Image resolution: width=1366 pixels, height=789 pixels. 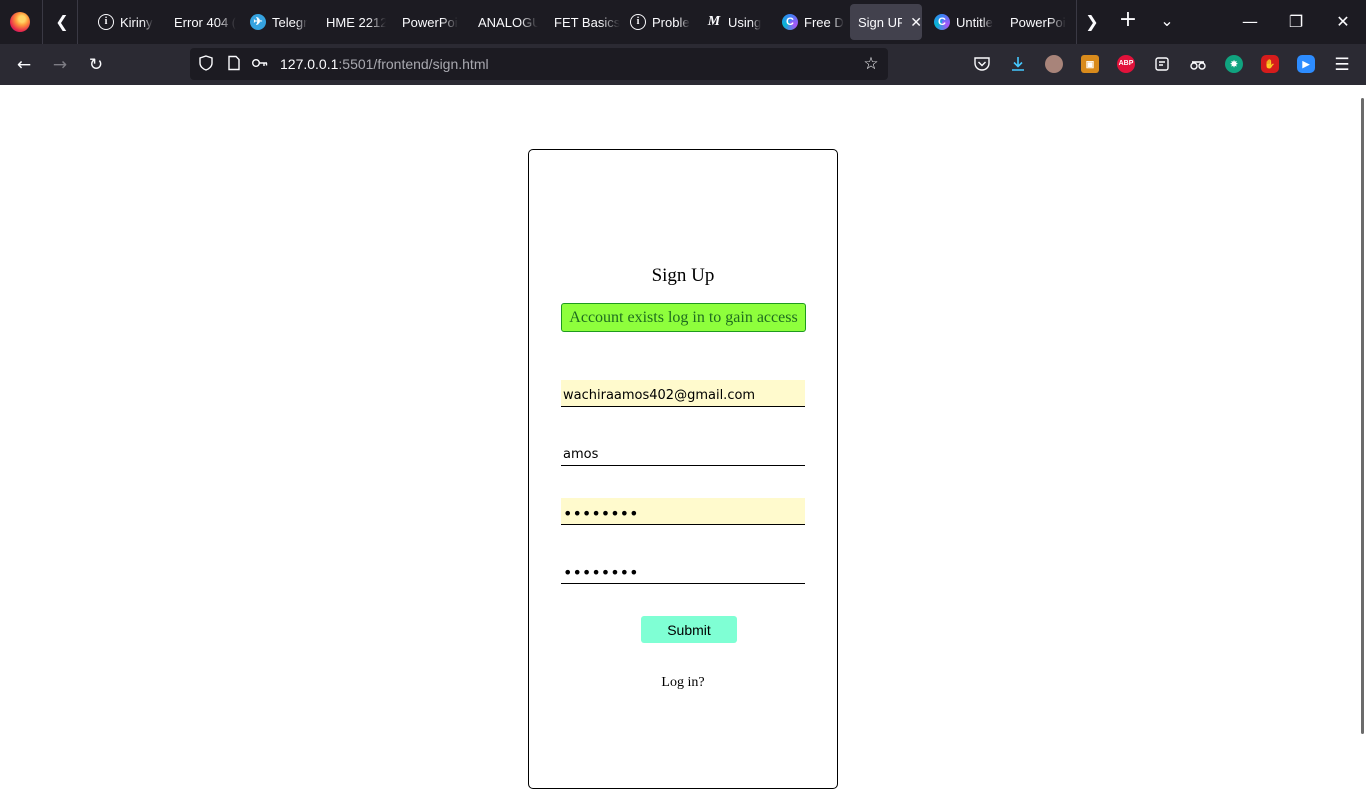 What do you see at coordinates (1362, 416) in the screenshot?
I see `page-scrollbar` at bounding box center [1362, 416].